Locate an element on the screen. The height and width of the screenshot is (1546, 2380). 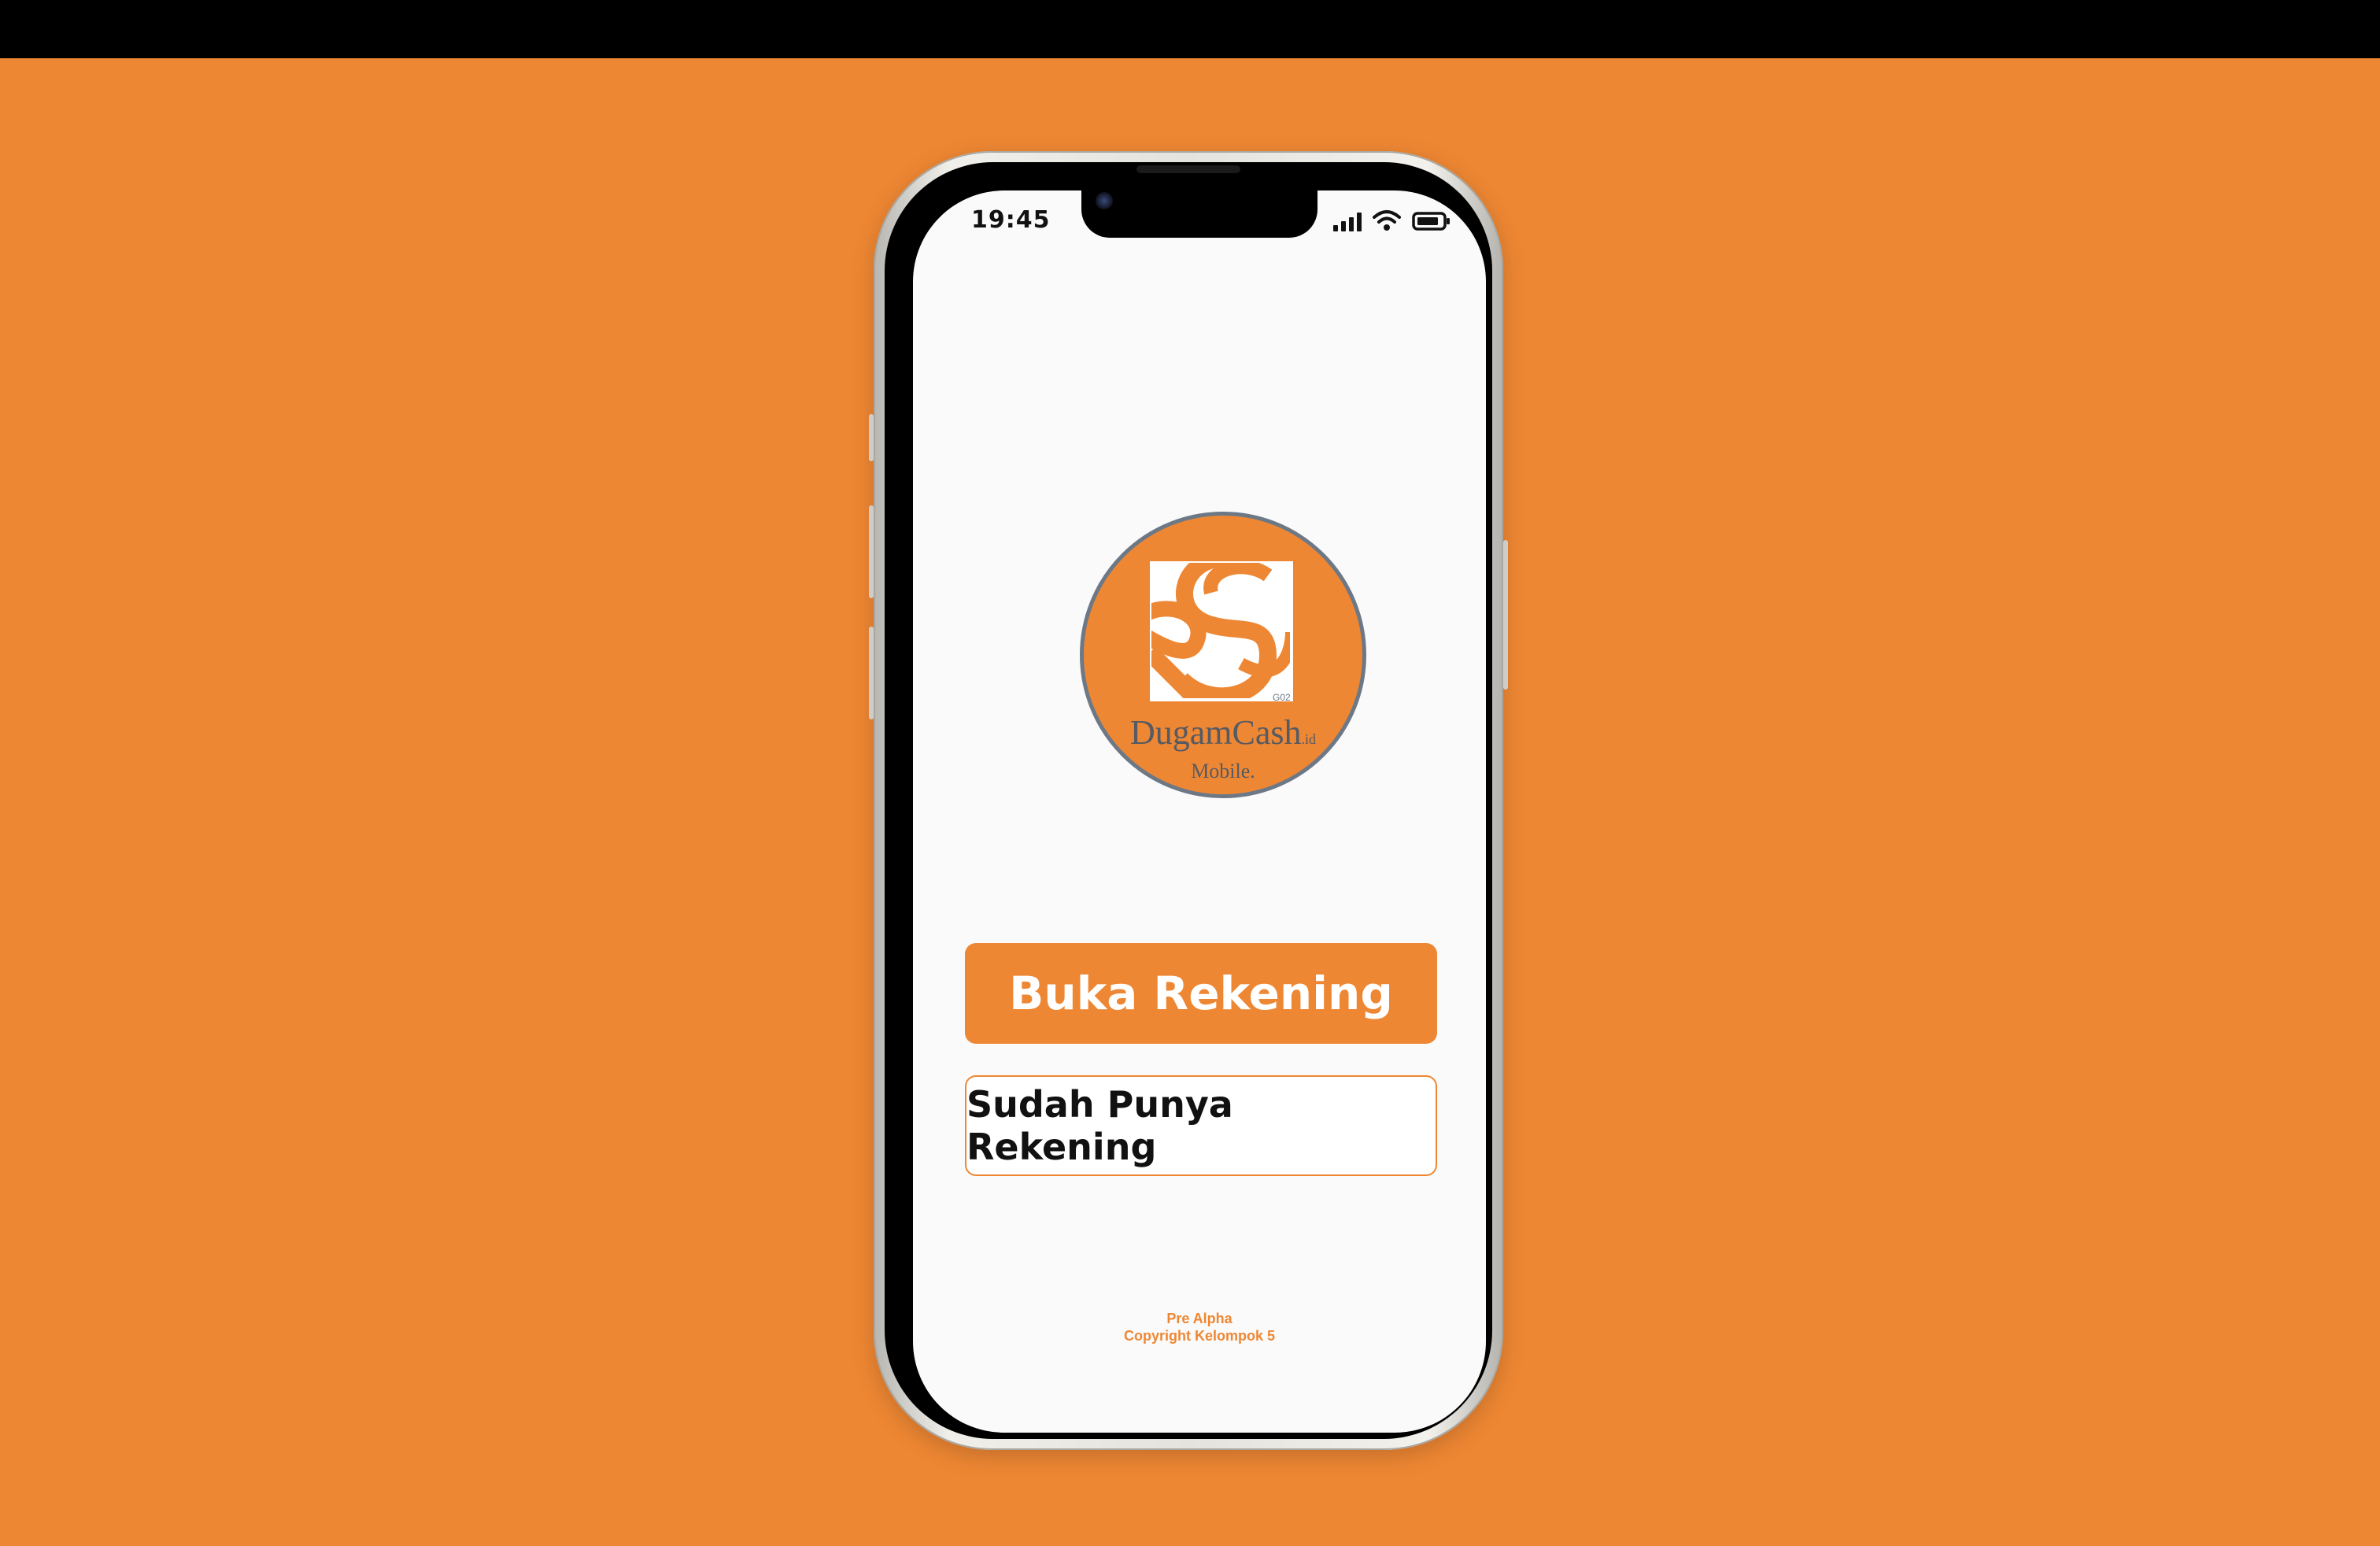
footer-copyright: Copyright Kelompok 5 is located at coordinates (1199, 1336).